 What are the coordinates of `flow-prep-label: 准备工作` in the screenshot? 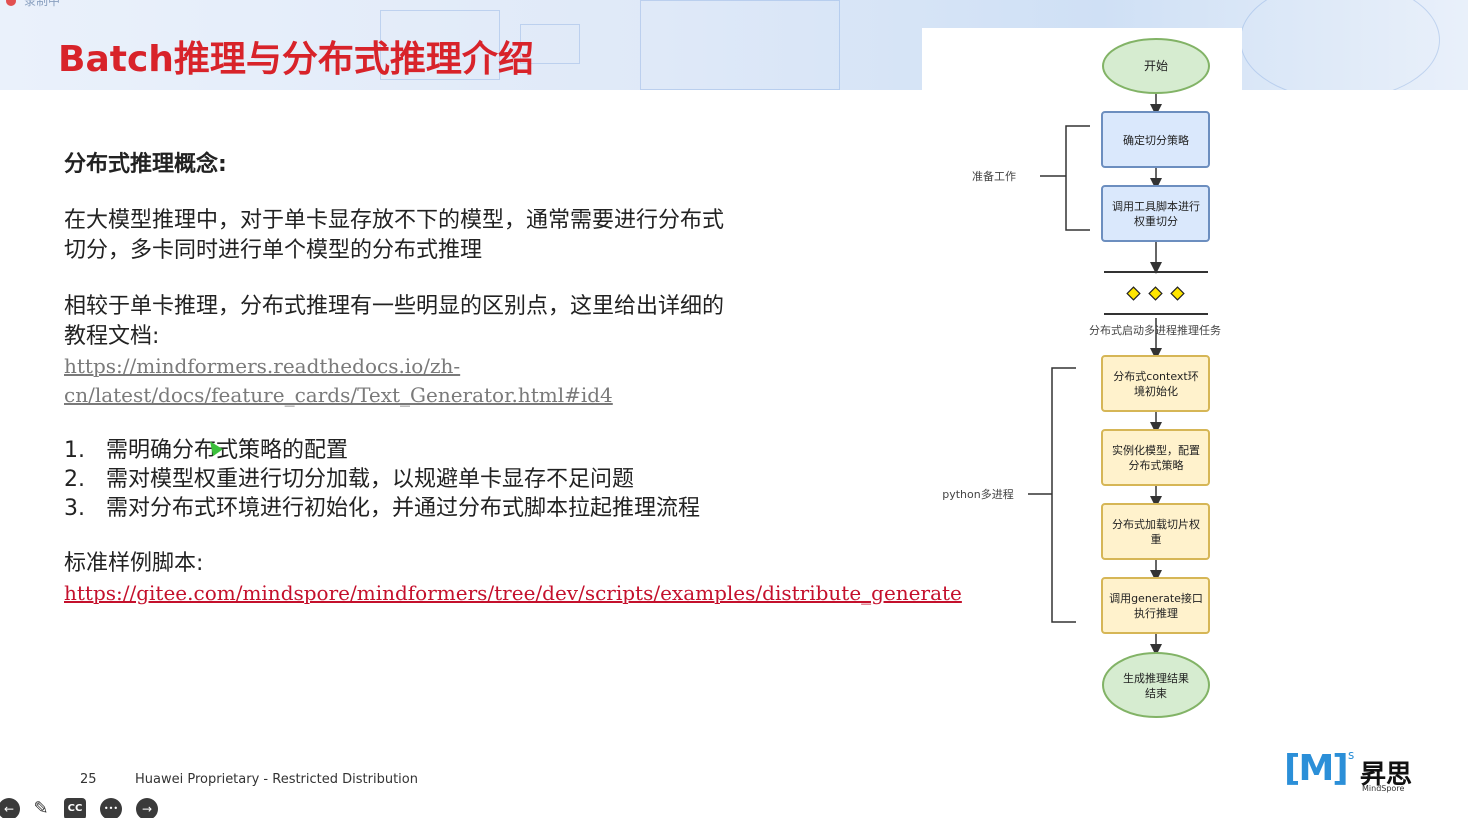 It's located at (994, 176).